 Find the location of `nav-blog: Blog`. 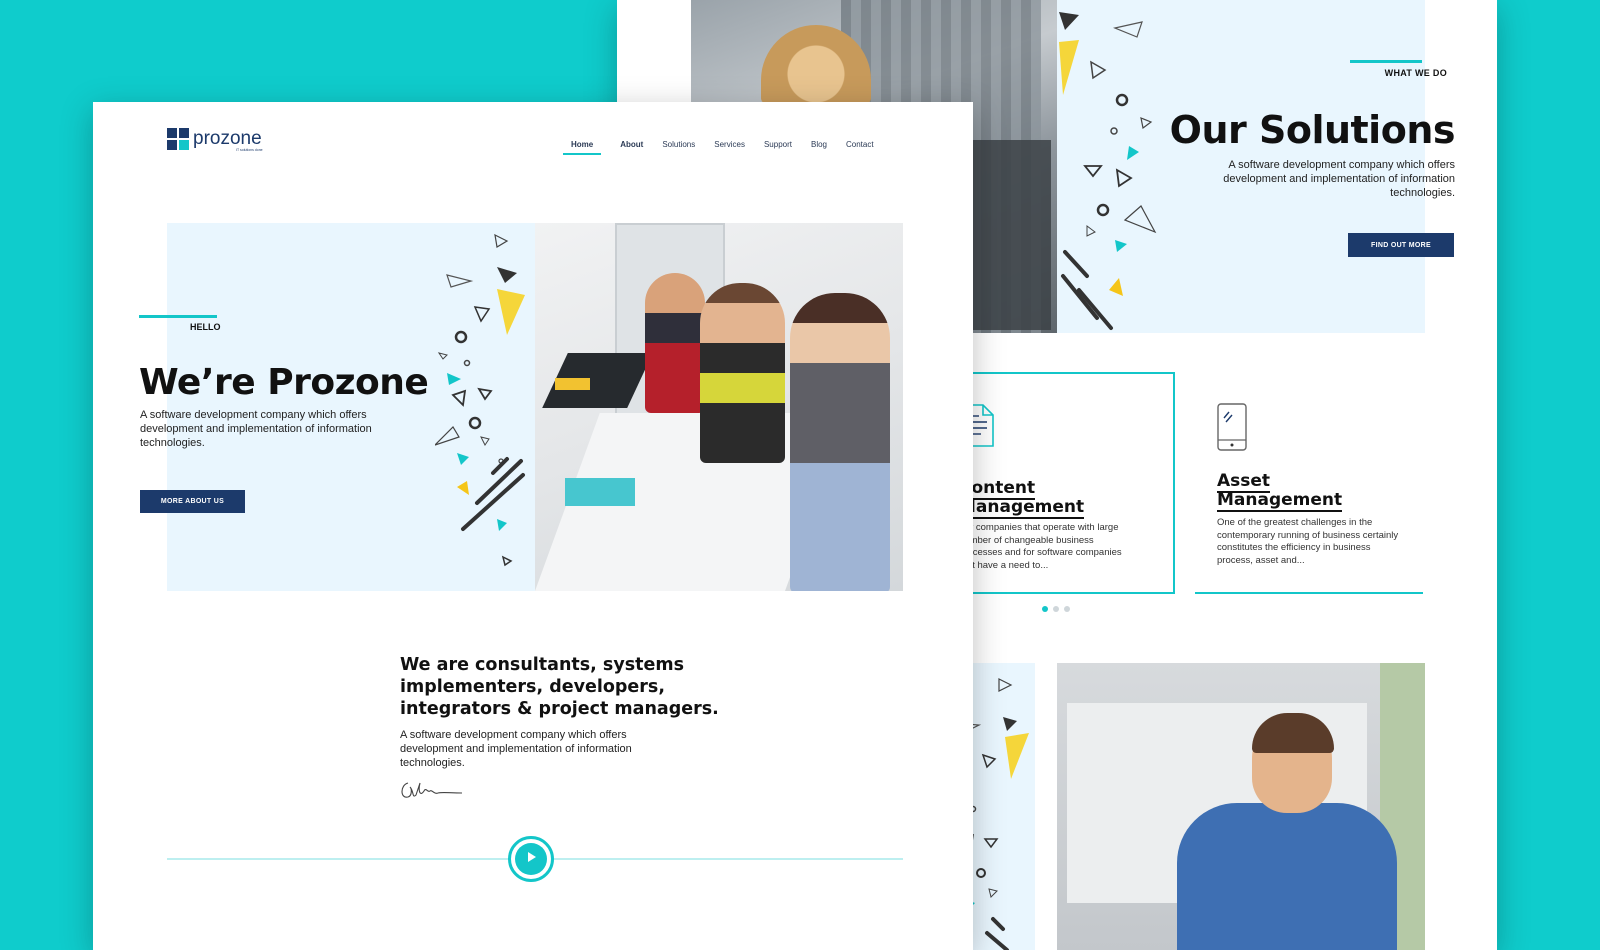

nav-blog: Blog is located at coordinates (819, 147).